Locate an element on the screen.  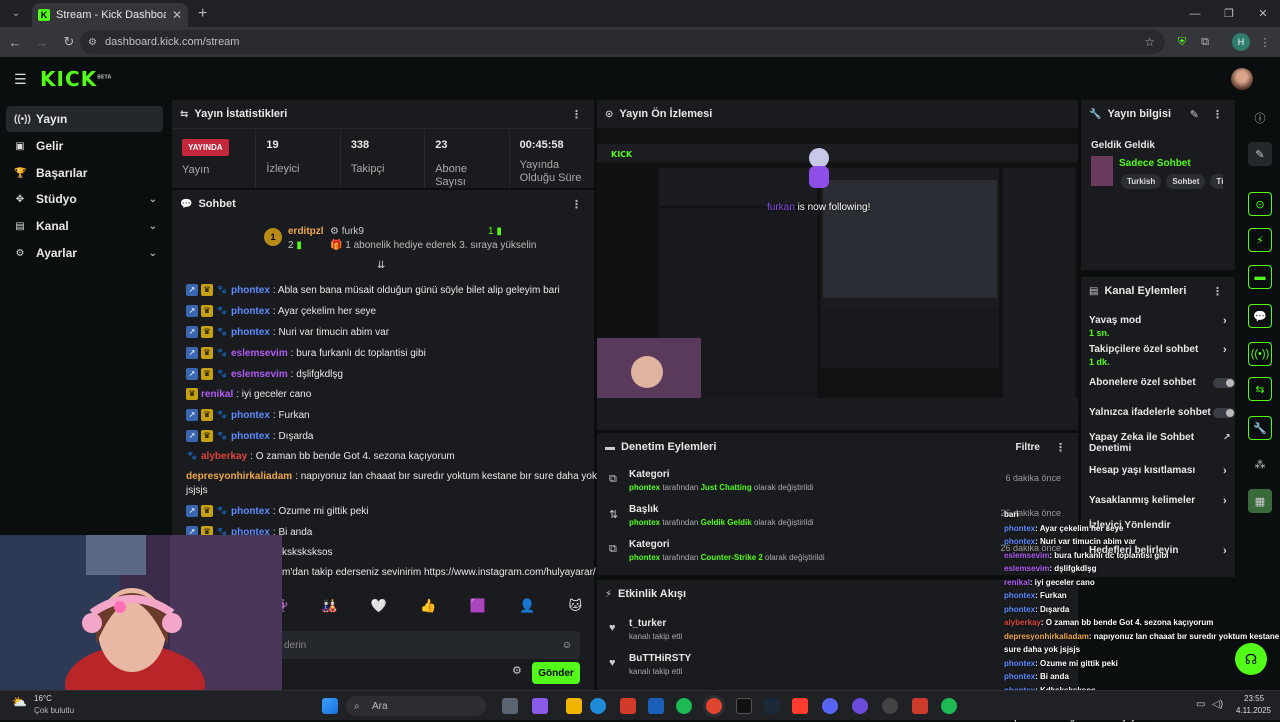
outlook-icon is located at coordinates (656, 706).